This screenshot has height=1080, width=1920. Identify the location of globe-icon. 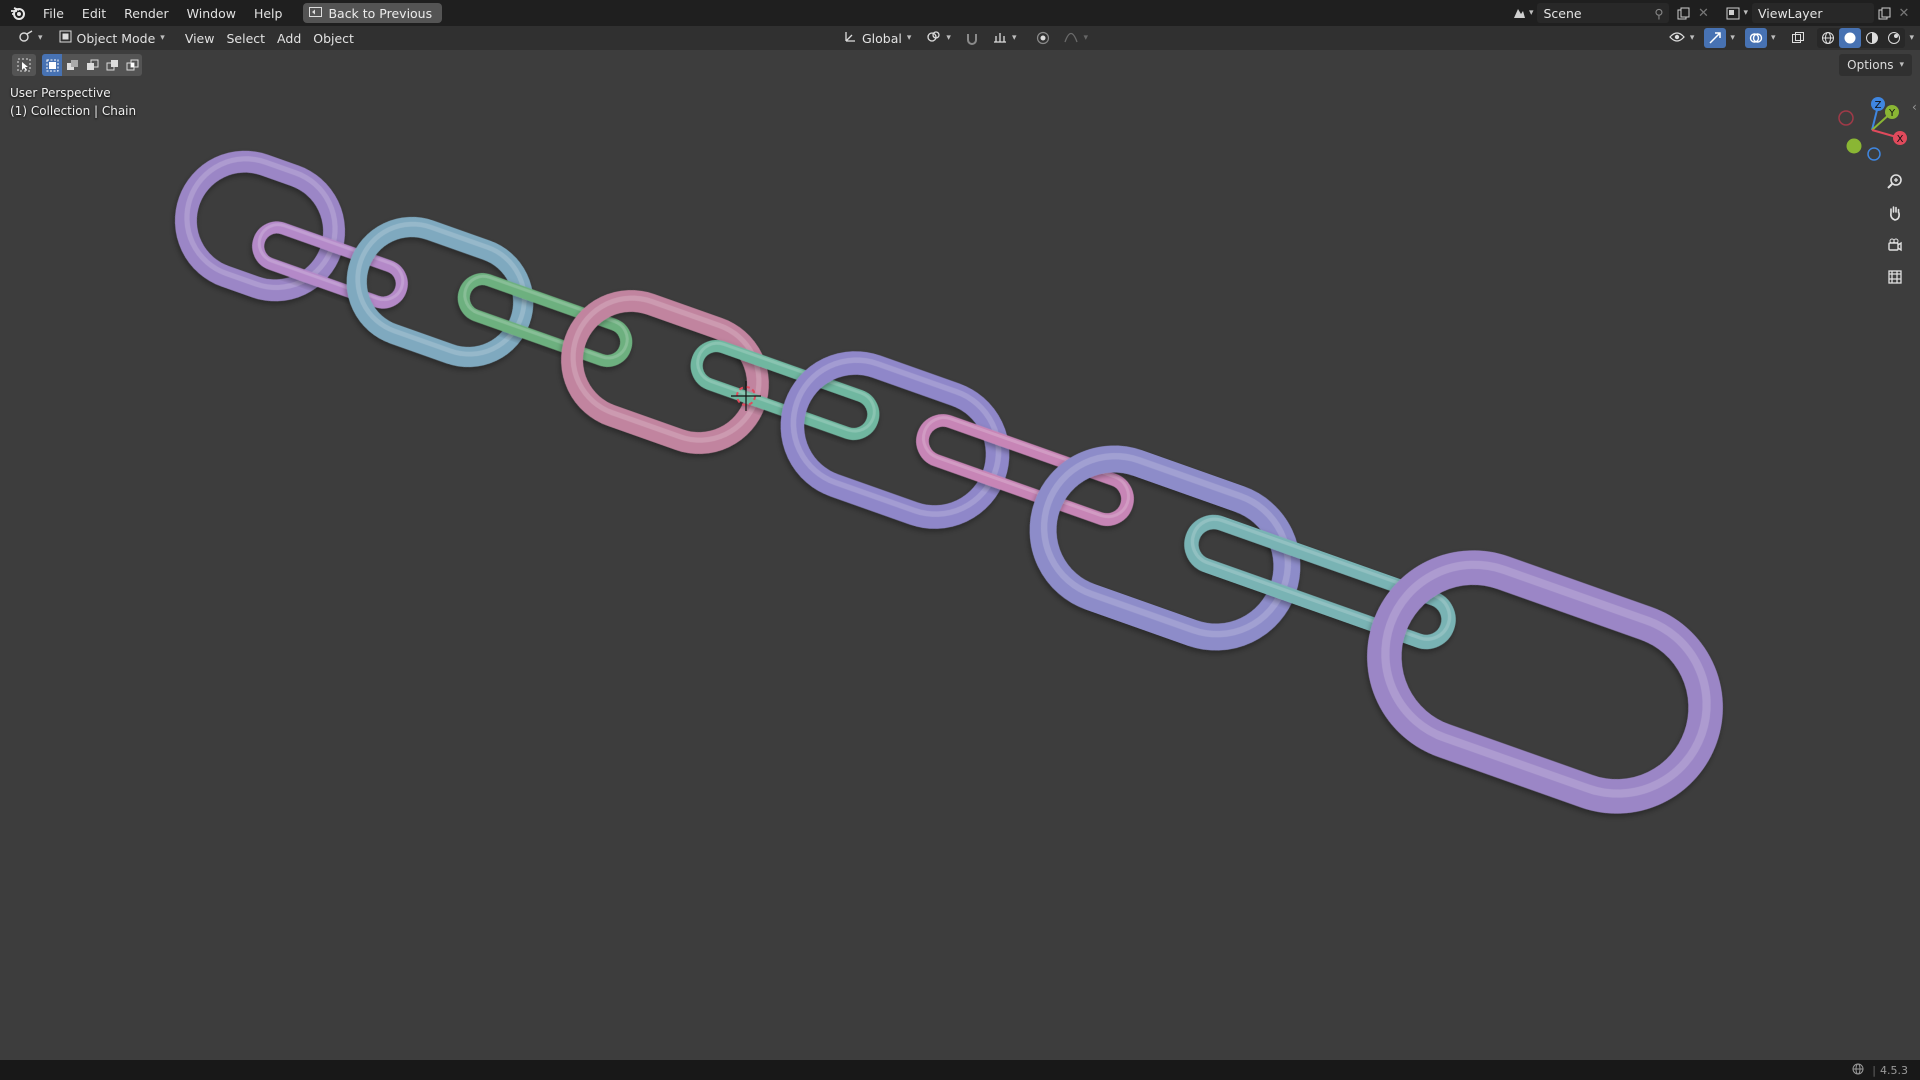
(1858, 1070).